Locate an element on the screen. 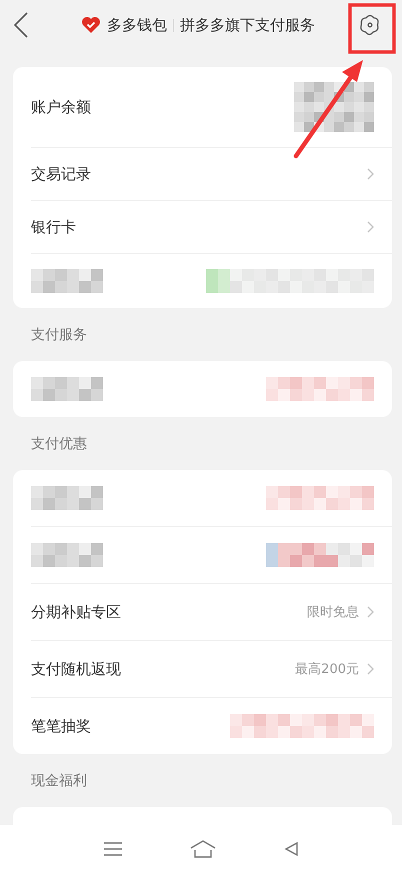 This screenshot has width=402, height=872. list-row: 分期补贴专区 限时免息 is located at coordinates (211, 612).